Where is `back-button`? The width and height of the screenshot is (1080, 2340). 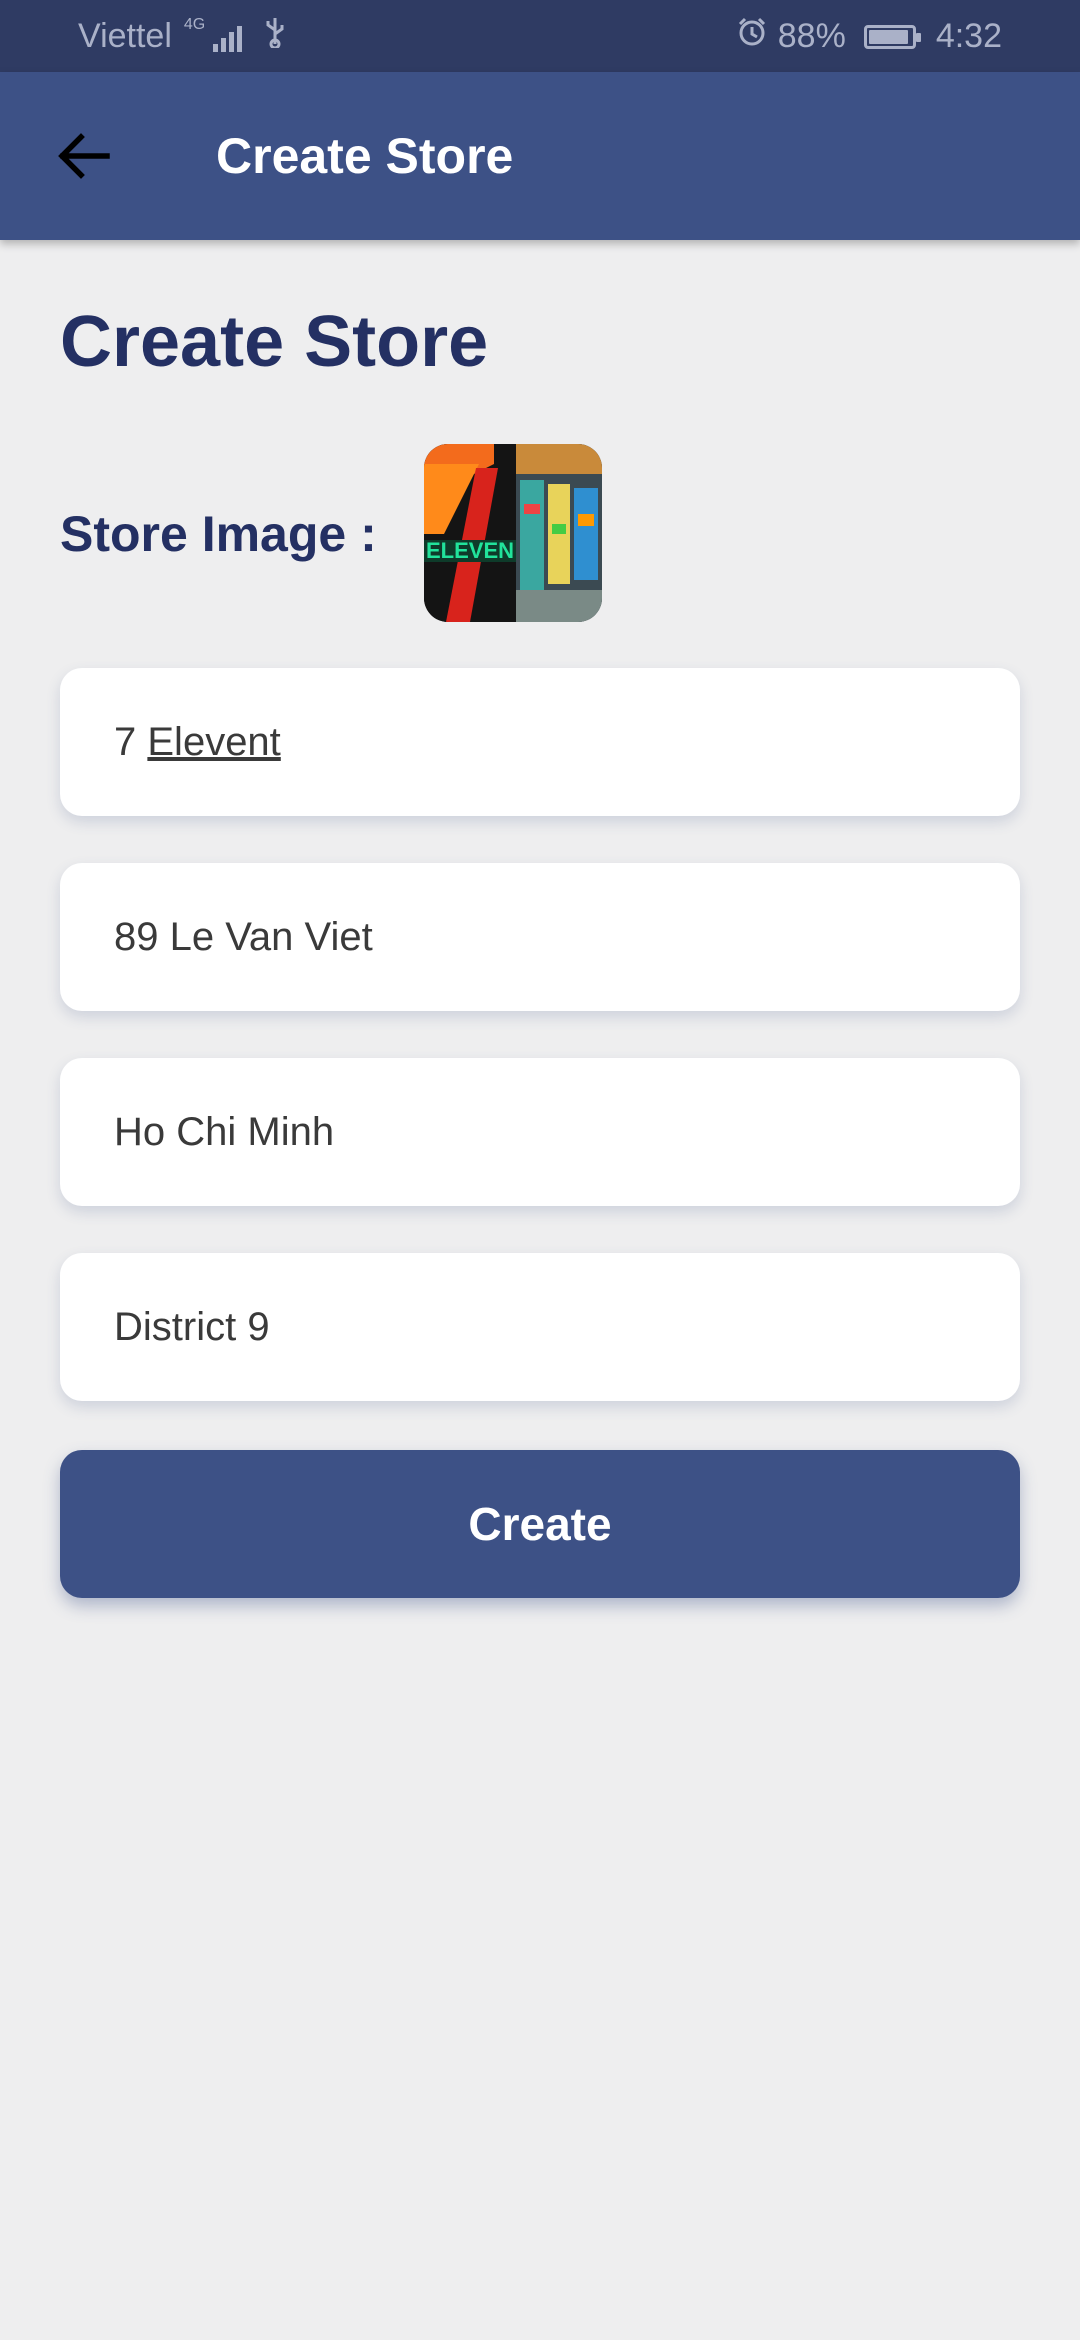 back-button is located at coordinates (84, 156).